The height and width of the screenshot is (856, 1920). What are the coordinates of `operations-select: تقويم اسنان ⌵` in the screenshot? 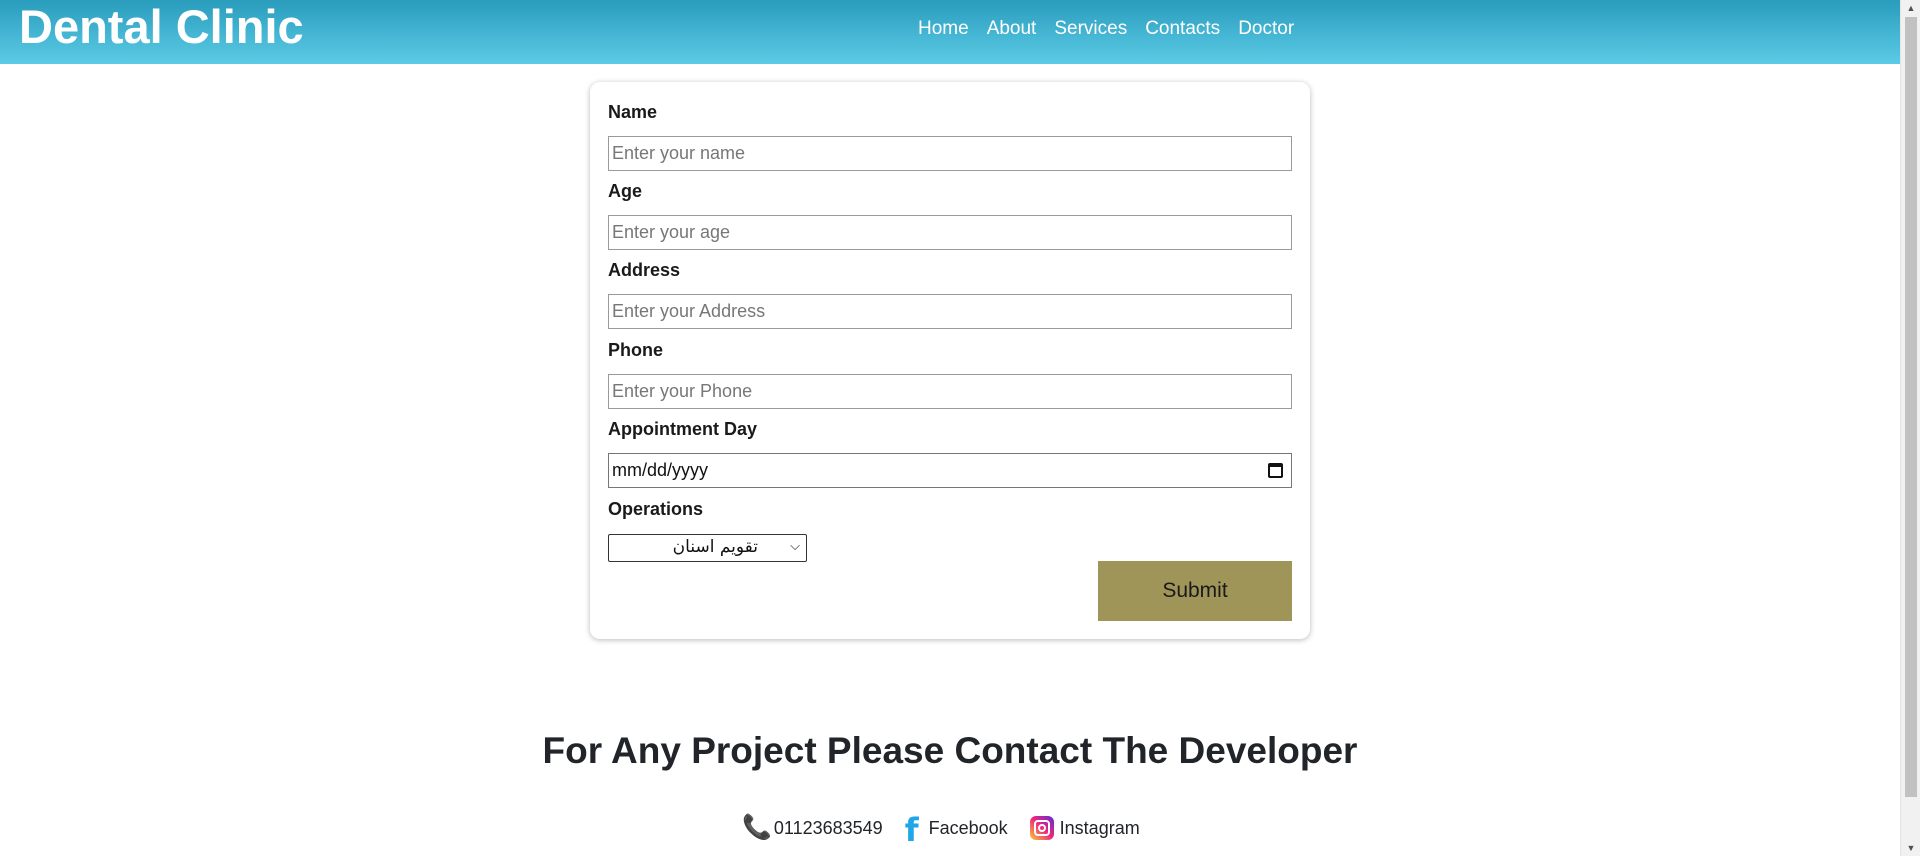 It's located at (707, 548).